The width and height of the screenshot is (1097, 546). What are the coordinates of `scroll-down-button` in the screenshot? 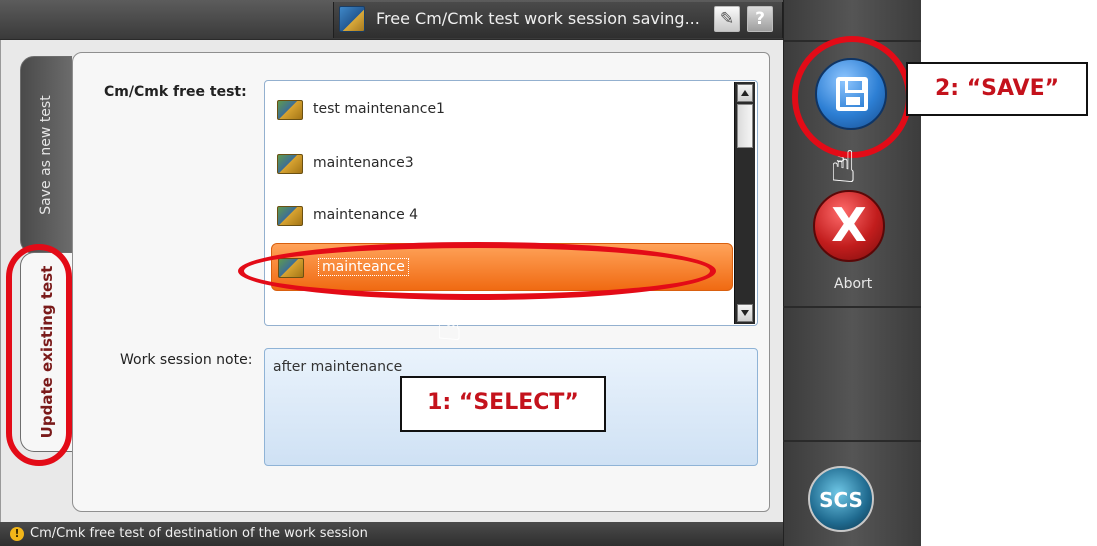 It's located at (745, 313).